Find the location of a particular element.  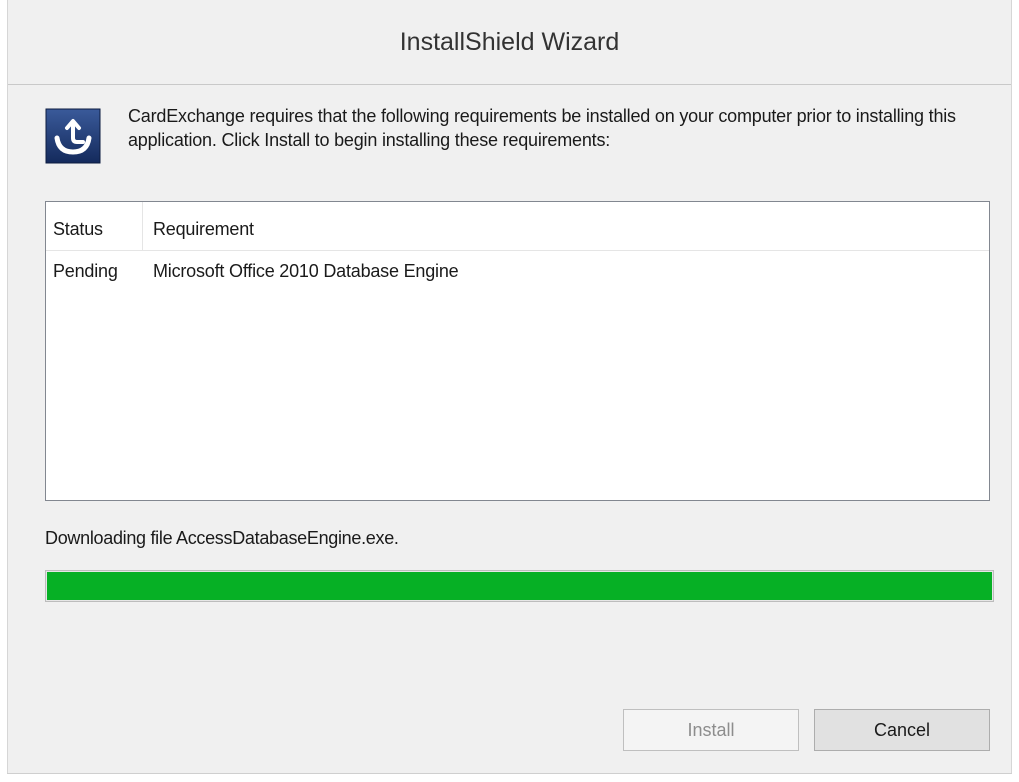

cancel-button: Cancel is located at coordinates (902, 730).